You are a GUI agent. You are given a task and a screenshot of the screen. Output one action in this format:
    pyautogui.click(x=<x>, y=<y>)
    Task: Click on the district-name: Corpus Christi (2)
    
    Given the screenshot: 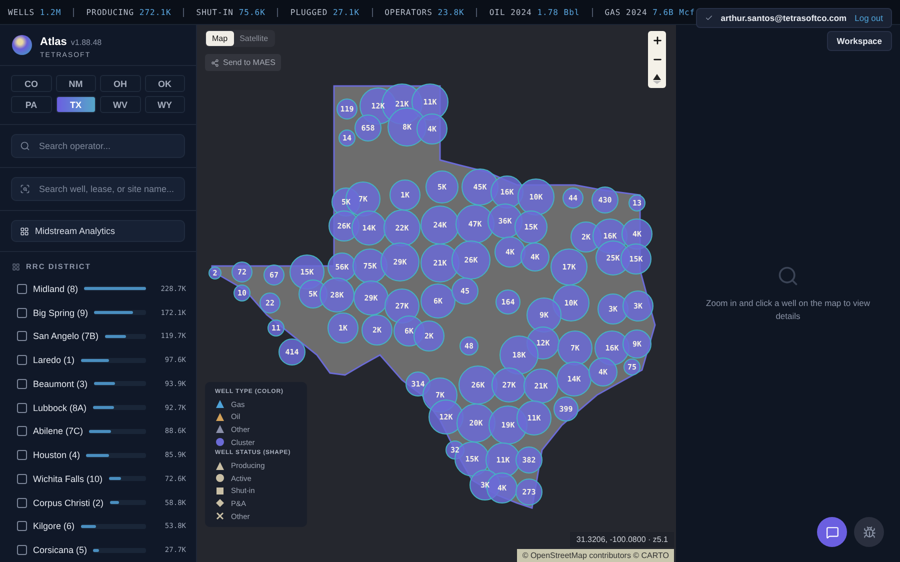 What is the action you would take?
    pyautogui.click(x=68, y=503)
    